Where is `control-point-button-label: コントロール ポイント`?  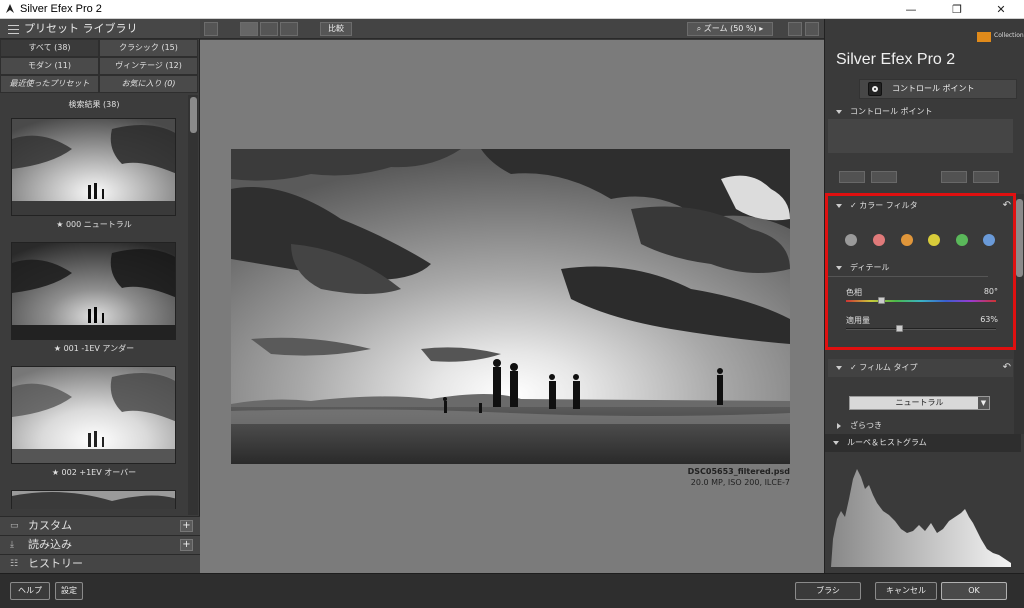
control-point-button-label: コントロール ポイント is located at coordinates (933, 88).